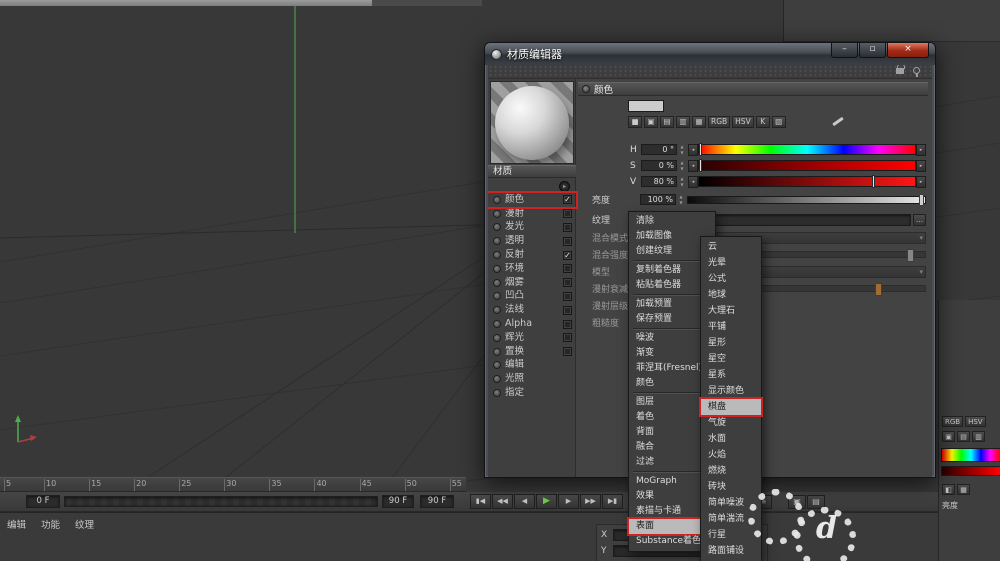 Image resolution: width=1000 pixels, height=561 pixels. Describe the element at coordinates (953, 421) in the screenshot. I see `color-mode-chip: RGB` at that location.